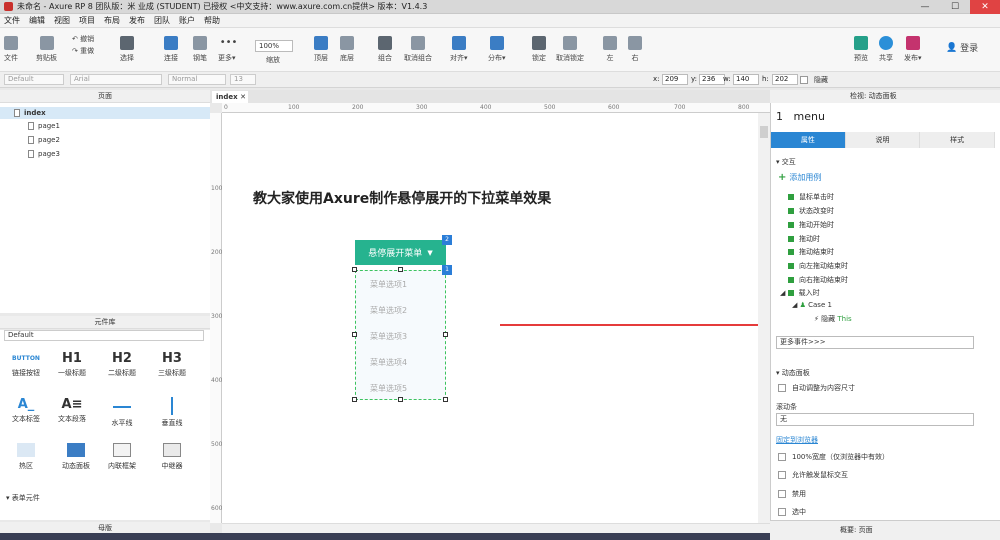 The image size is (1000, 540). What do you see at coordinates (321, 45) in the screenshot?
I see `bring-top-button: 顶层` at bounding box center [321, 45].